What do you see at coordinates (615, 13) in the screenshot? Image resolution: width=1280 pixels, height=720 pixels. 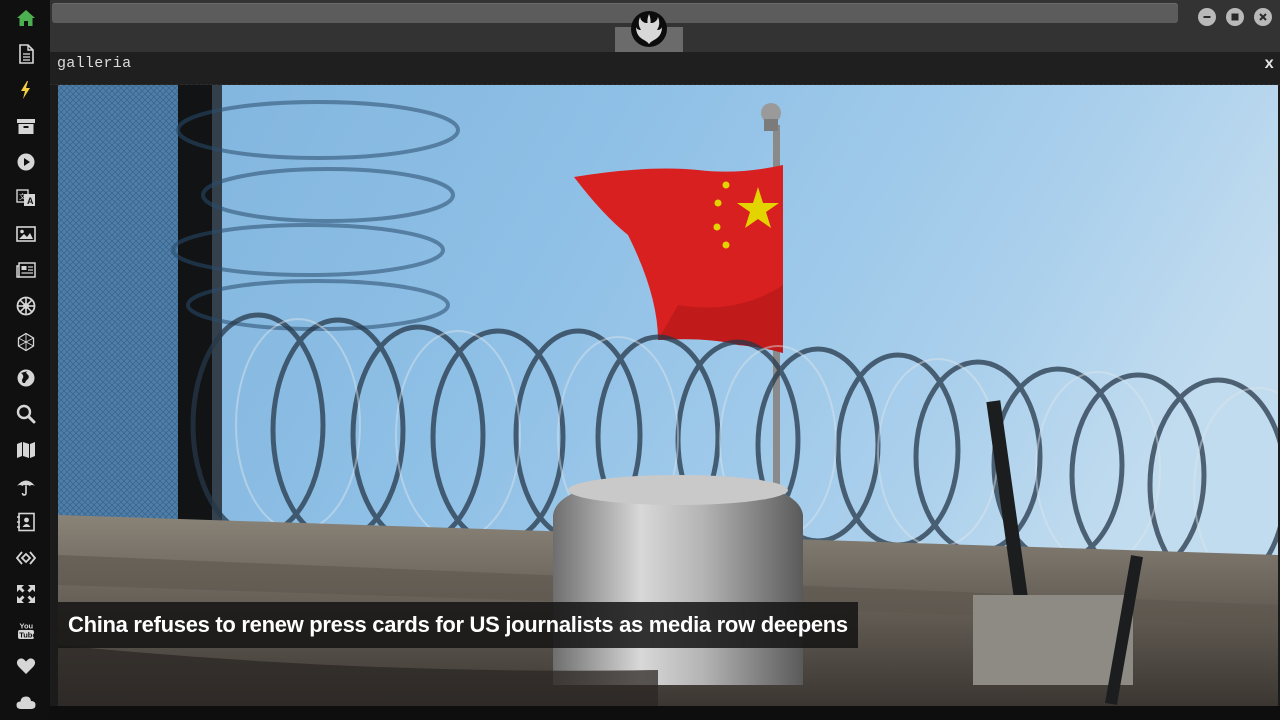 I see `address-bar` at bounding box center [615, 13].